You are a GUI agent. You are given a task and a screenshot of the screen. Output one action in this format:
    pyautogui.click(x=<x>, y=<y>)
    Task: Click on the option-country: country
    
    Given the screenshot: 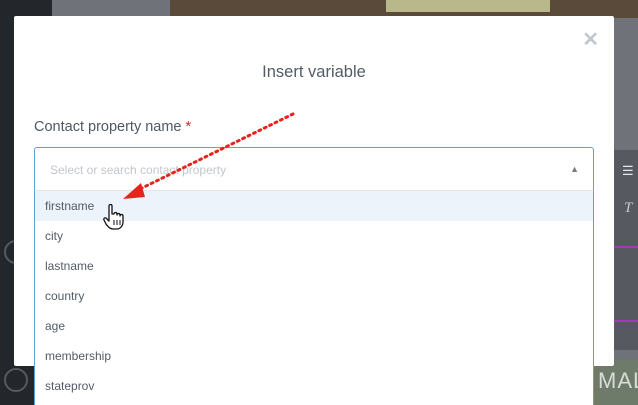 What is the action you would take?
    pyautogui.click(x=314, y=296)
    